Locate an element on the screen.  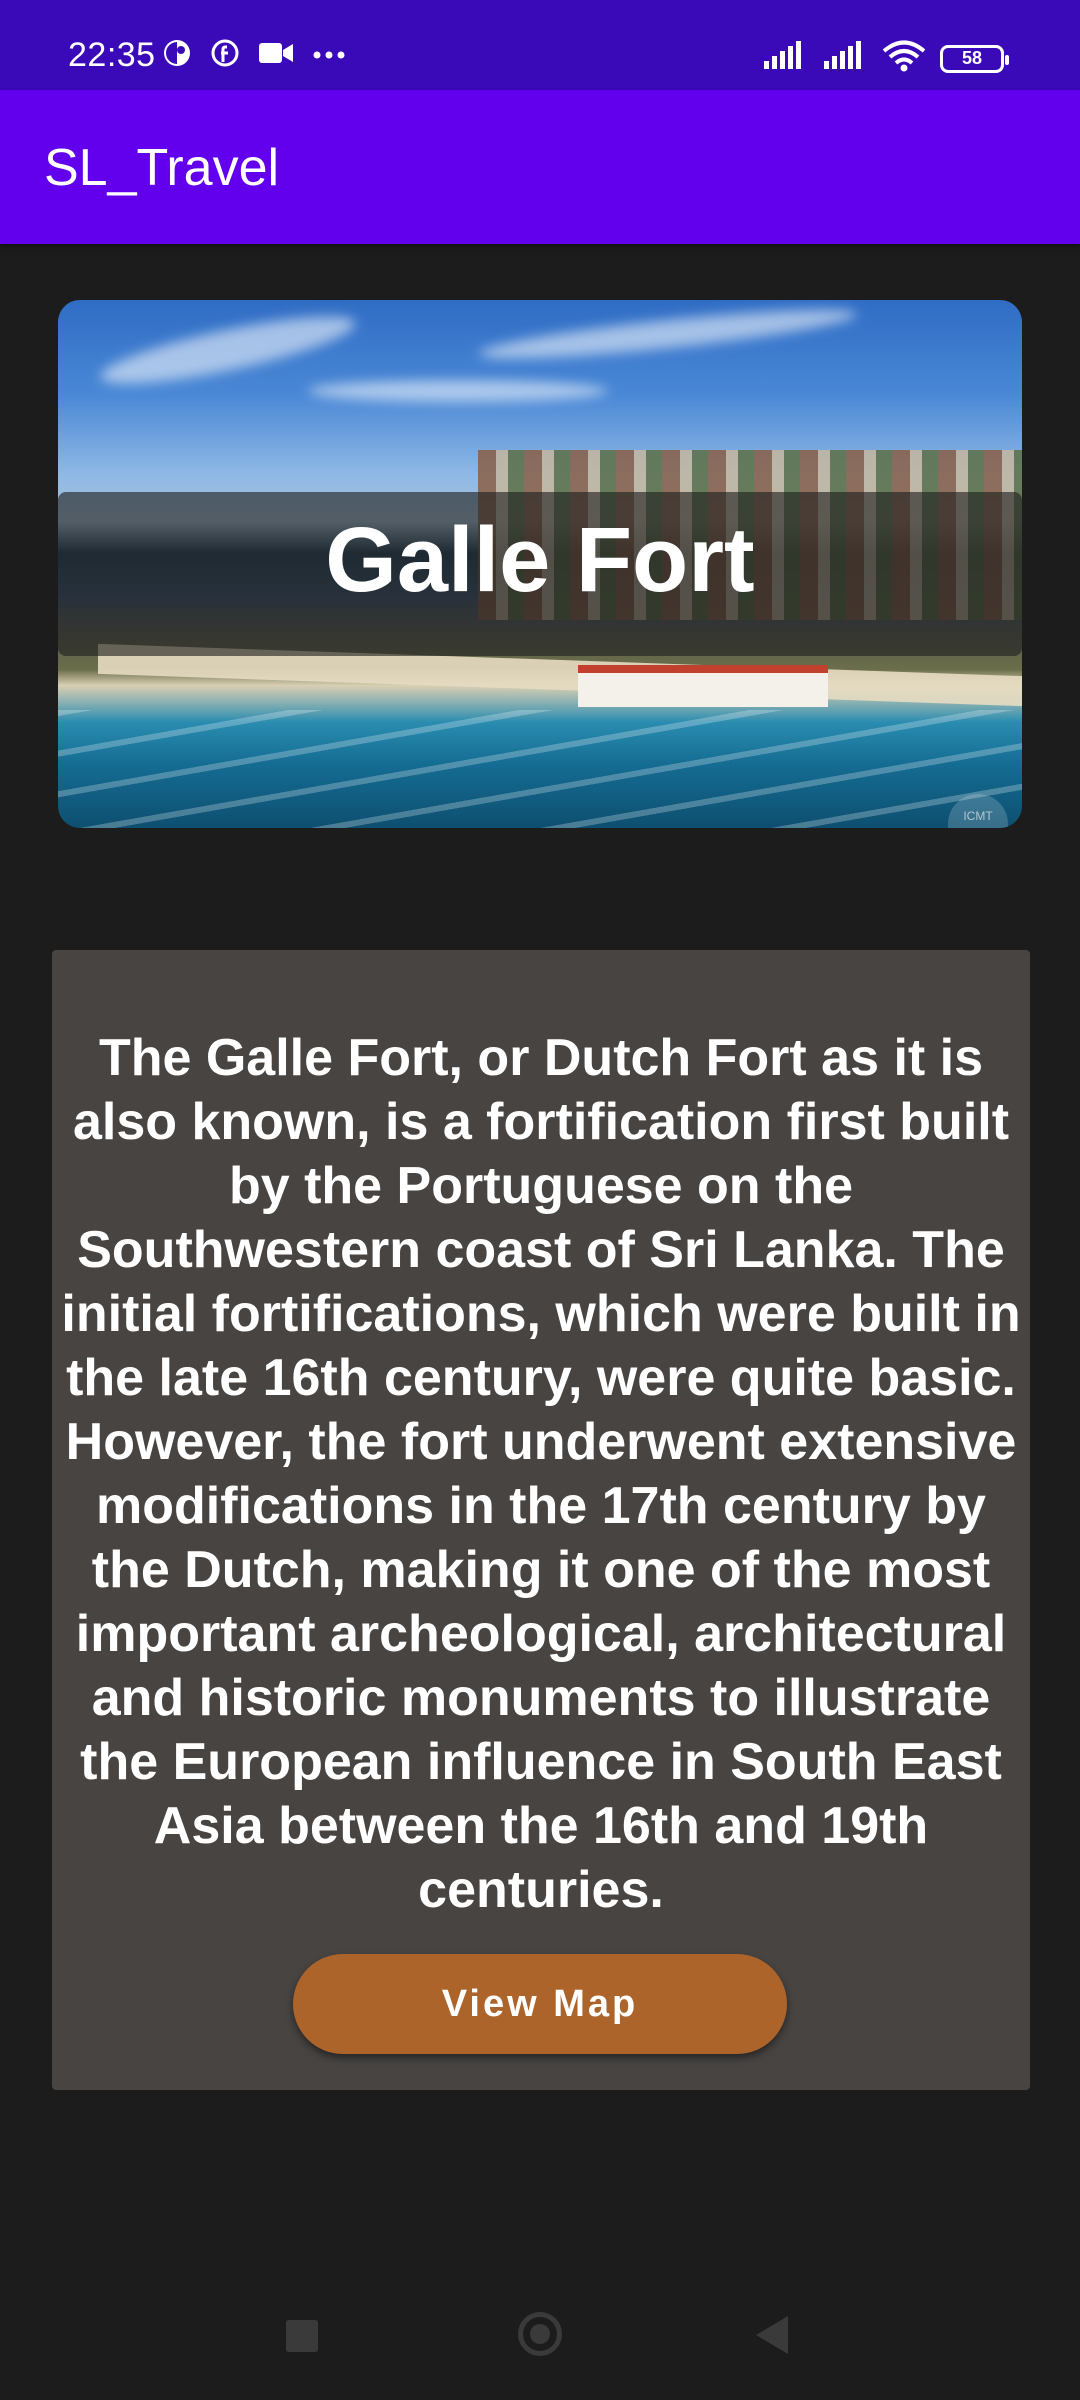
status-right-icons: 58 is located at coordinates (885, 58).